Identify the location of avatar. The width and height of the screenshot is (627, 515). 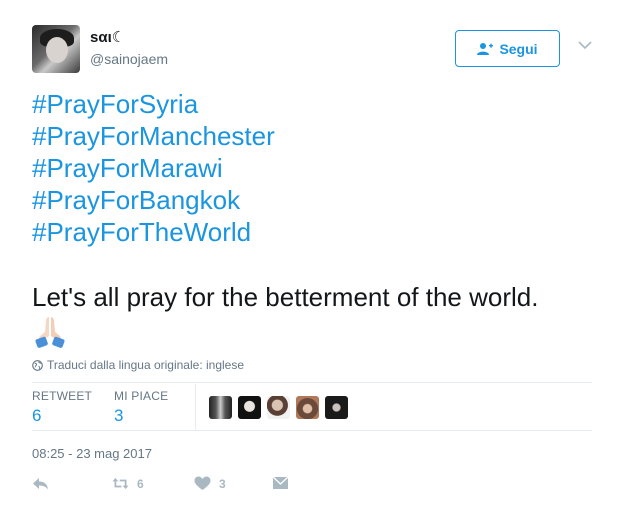
(56, 49).